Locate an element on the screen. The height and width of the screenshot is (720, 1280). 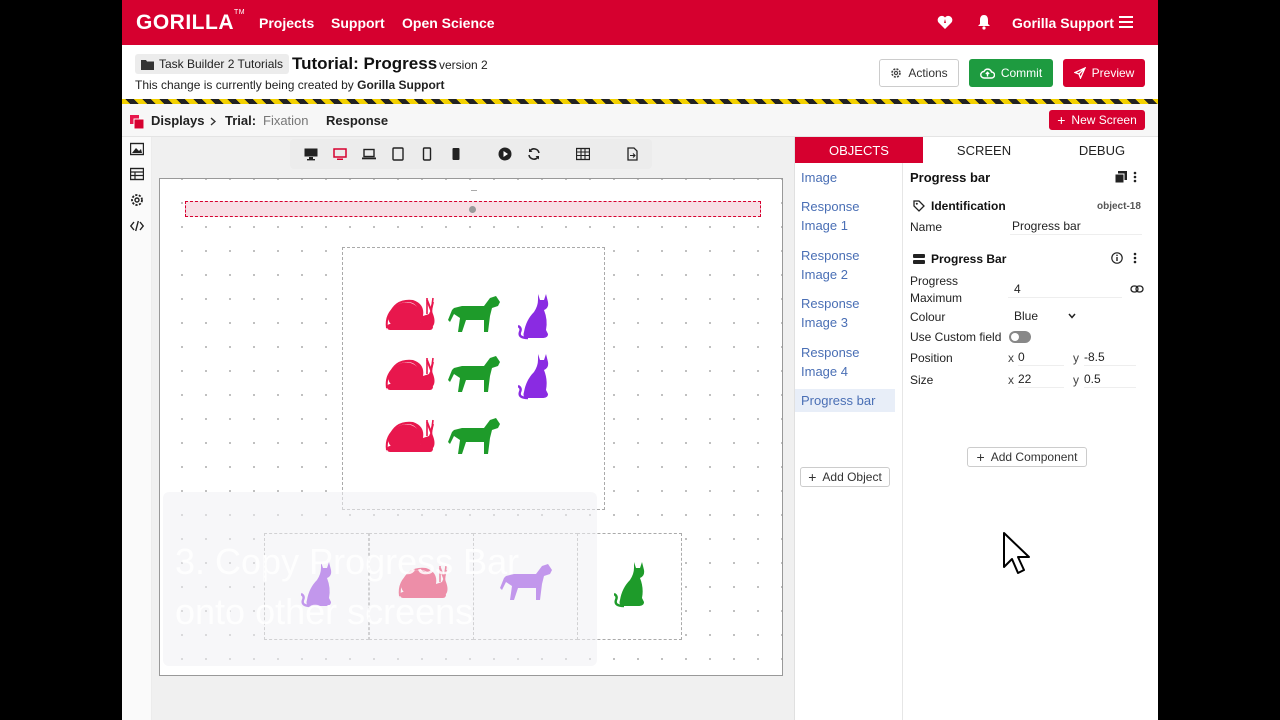
object-item-response-image-2: Response Image 2 is located at coordinates (848, 265).